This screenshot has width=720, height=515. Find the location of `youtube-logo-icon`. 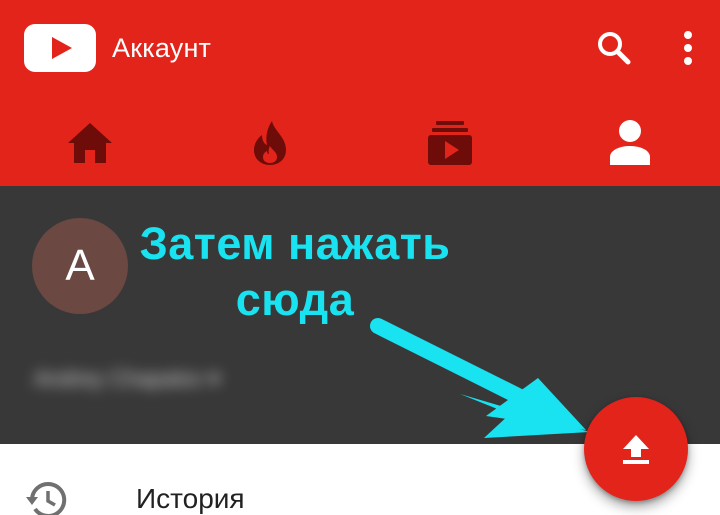

youtube-logo-icon is located at coordinates (60, 48).